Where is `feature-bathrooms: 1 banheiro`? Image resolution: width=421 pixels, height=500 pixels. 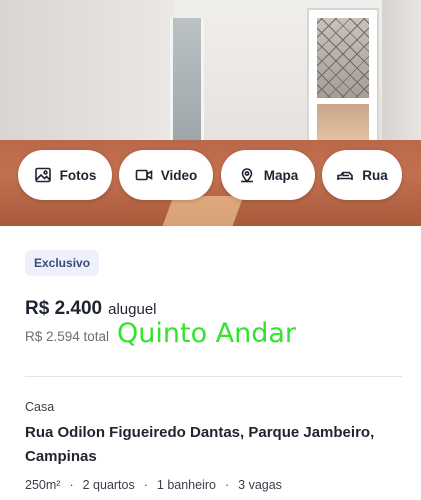
feature-bathrooms: 1 banheiro is located at coordinates (186, 485).